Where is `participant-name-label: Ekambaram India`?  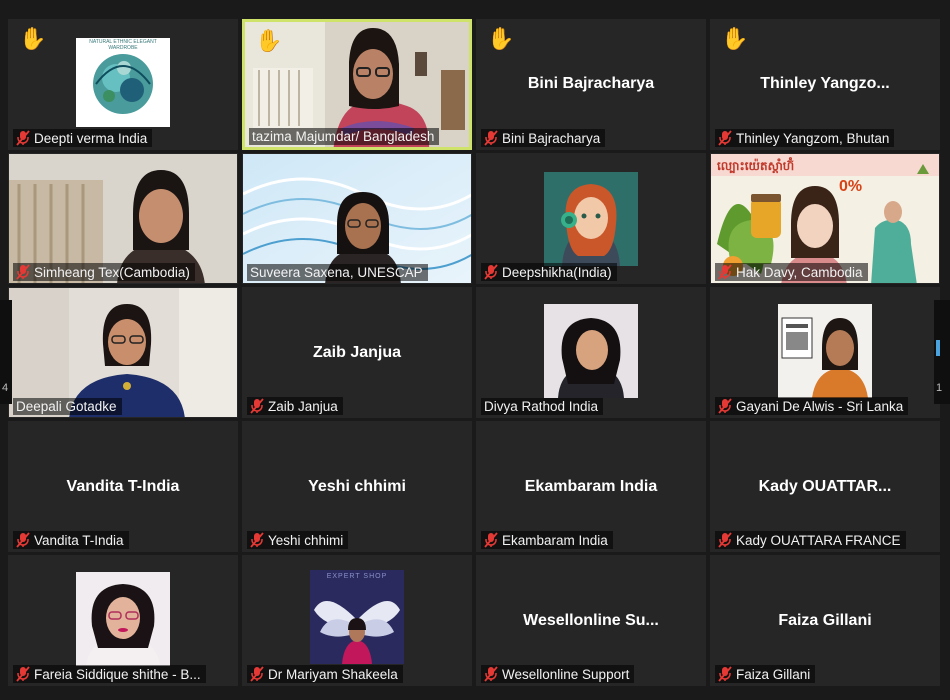 participant-name-label: Ekambaram India is located at coordinates (547, 540).